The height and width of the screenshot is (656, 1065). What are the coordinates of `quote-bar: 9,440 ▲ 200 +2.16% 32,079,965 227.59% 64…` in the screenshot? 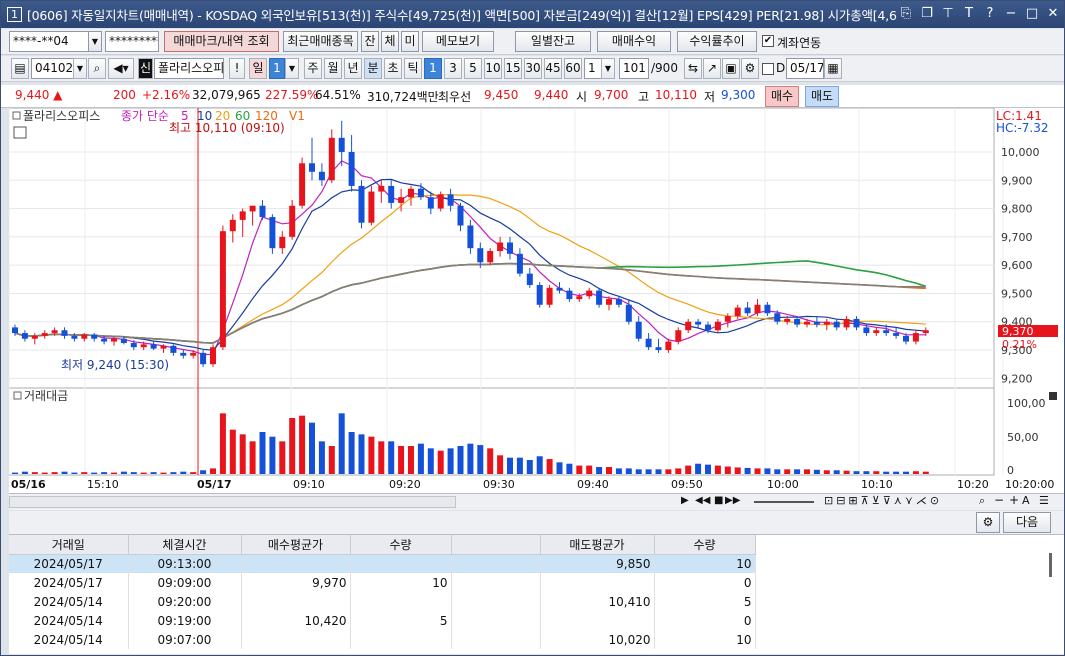 It's located at (532, 96).